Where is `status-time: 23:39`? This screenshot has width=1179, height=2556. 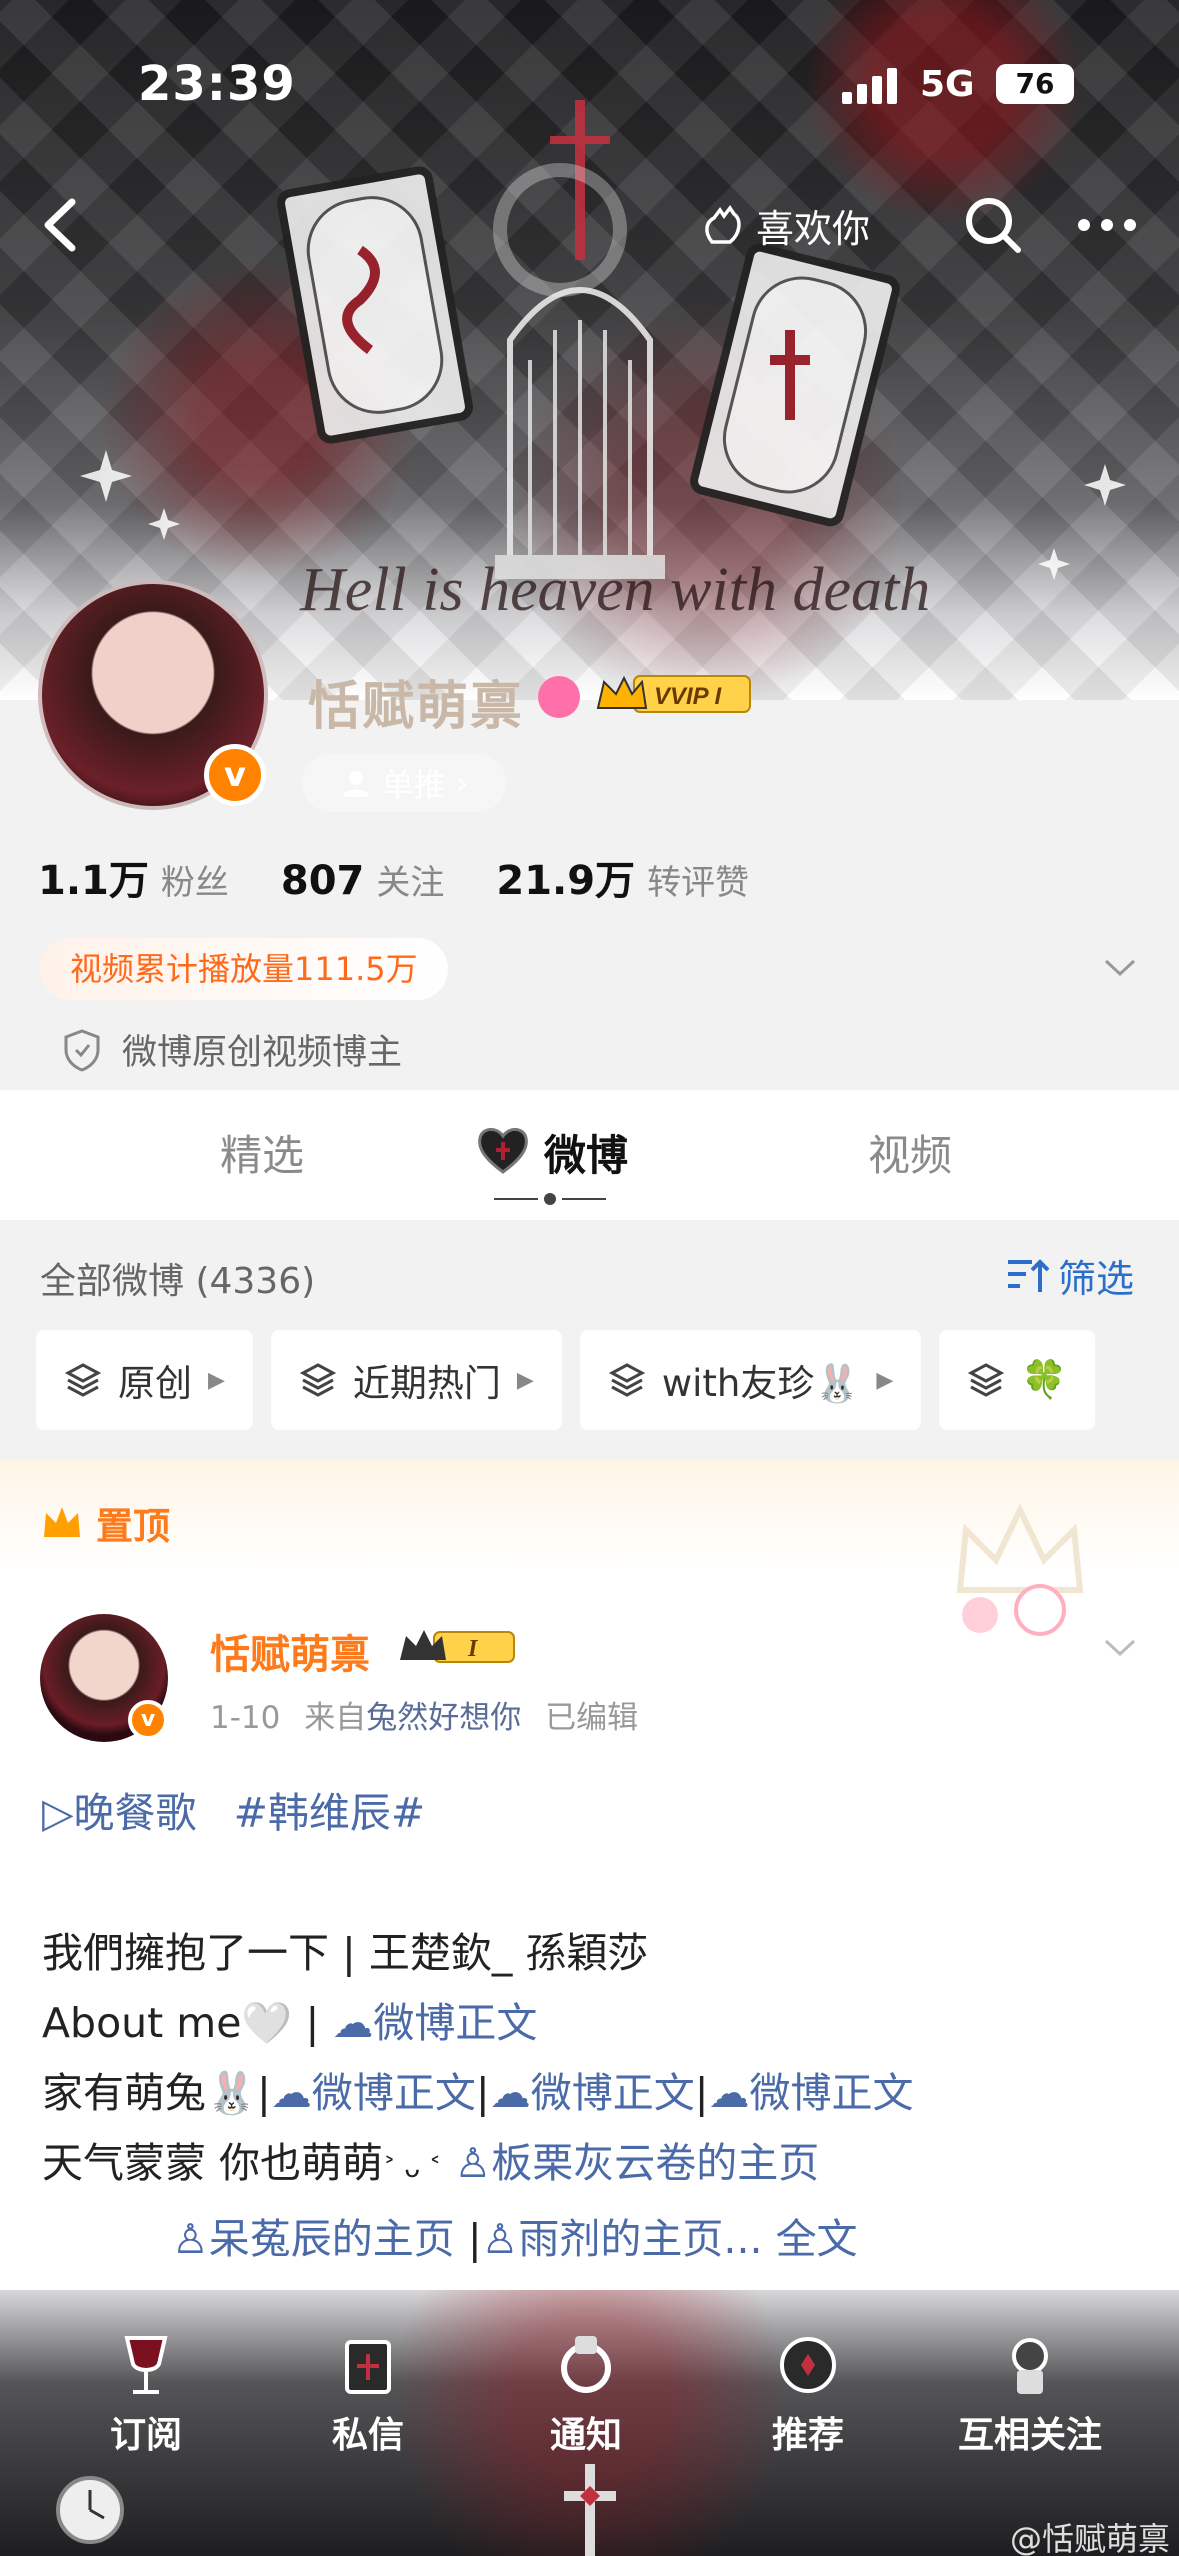
status-time: 23:39 is located at coordinates (217, 84).